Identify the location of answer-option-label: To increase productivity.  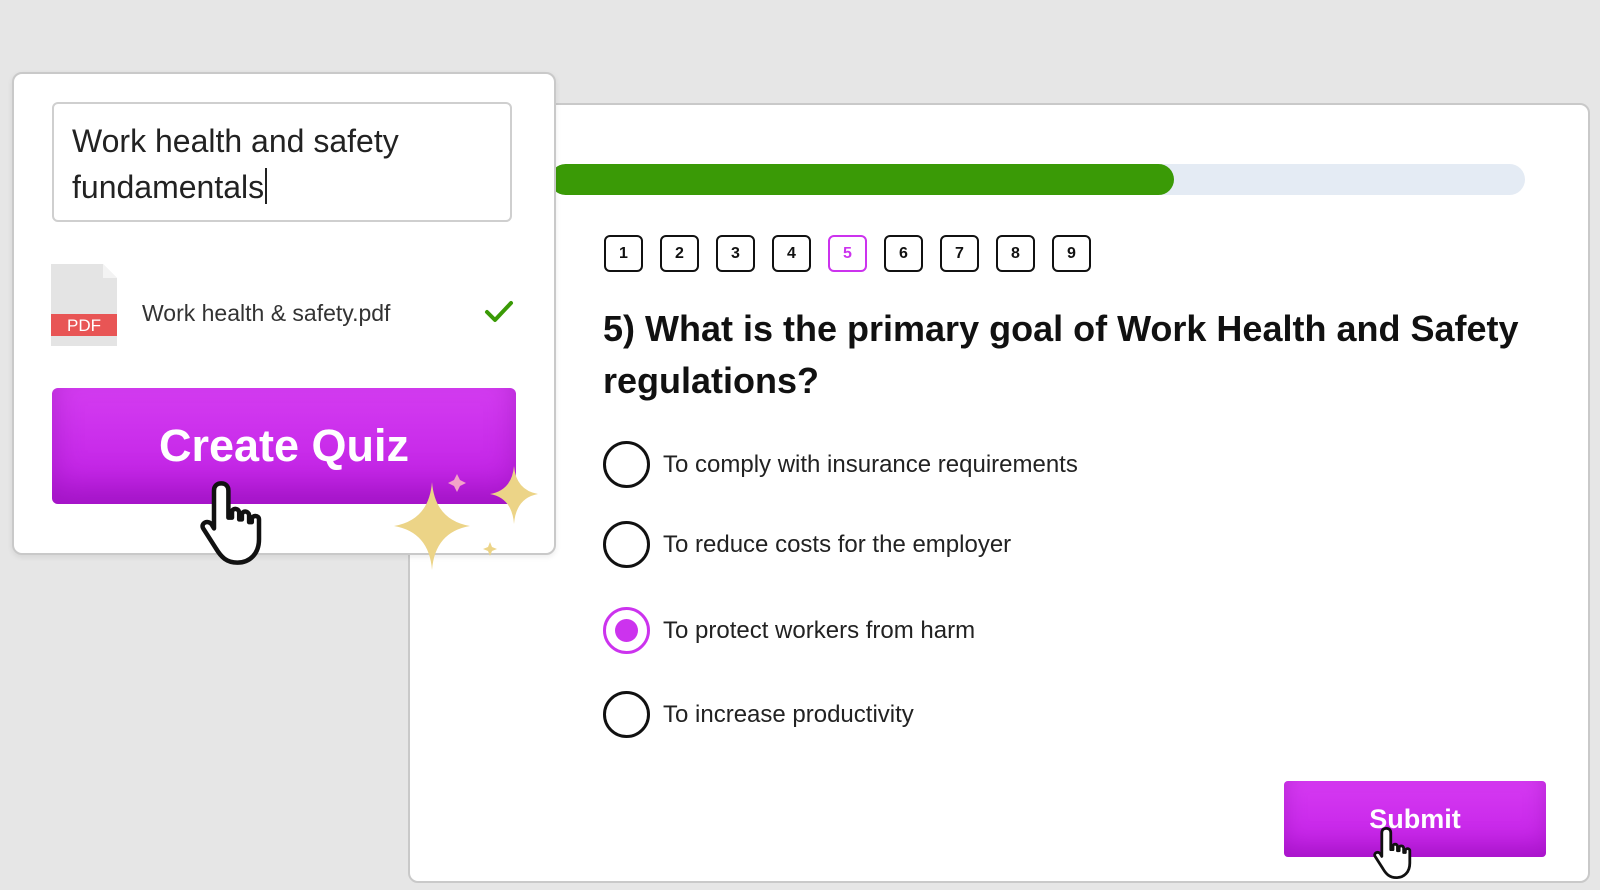
(788, 714).